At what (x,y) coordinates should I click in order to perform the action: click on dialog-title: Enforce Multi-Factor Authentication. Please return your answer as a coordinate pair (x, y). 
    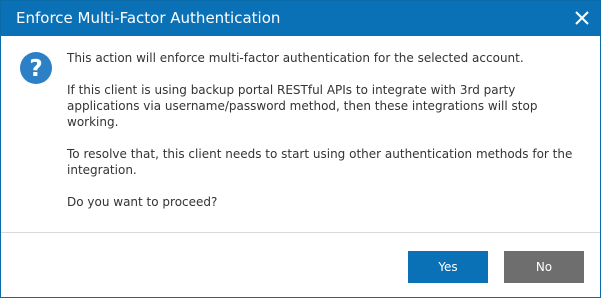
    Looking at the image, I should click on (148, 18).